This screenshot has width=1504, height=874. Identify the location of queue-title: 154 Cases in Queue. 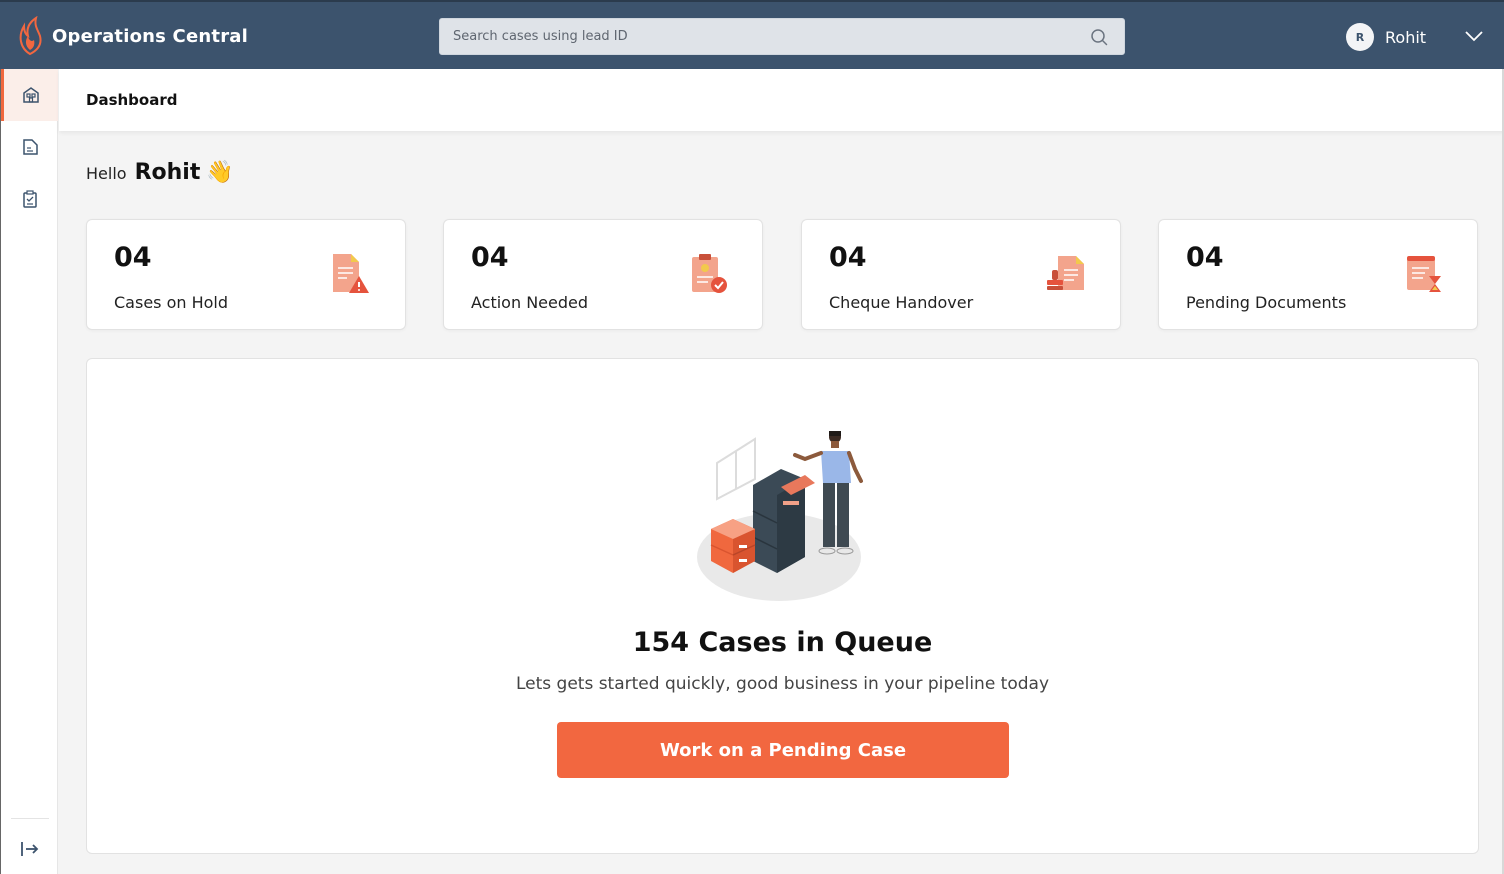
(782, 642).